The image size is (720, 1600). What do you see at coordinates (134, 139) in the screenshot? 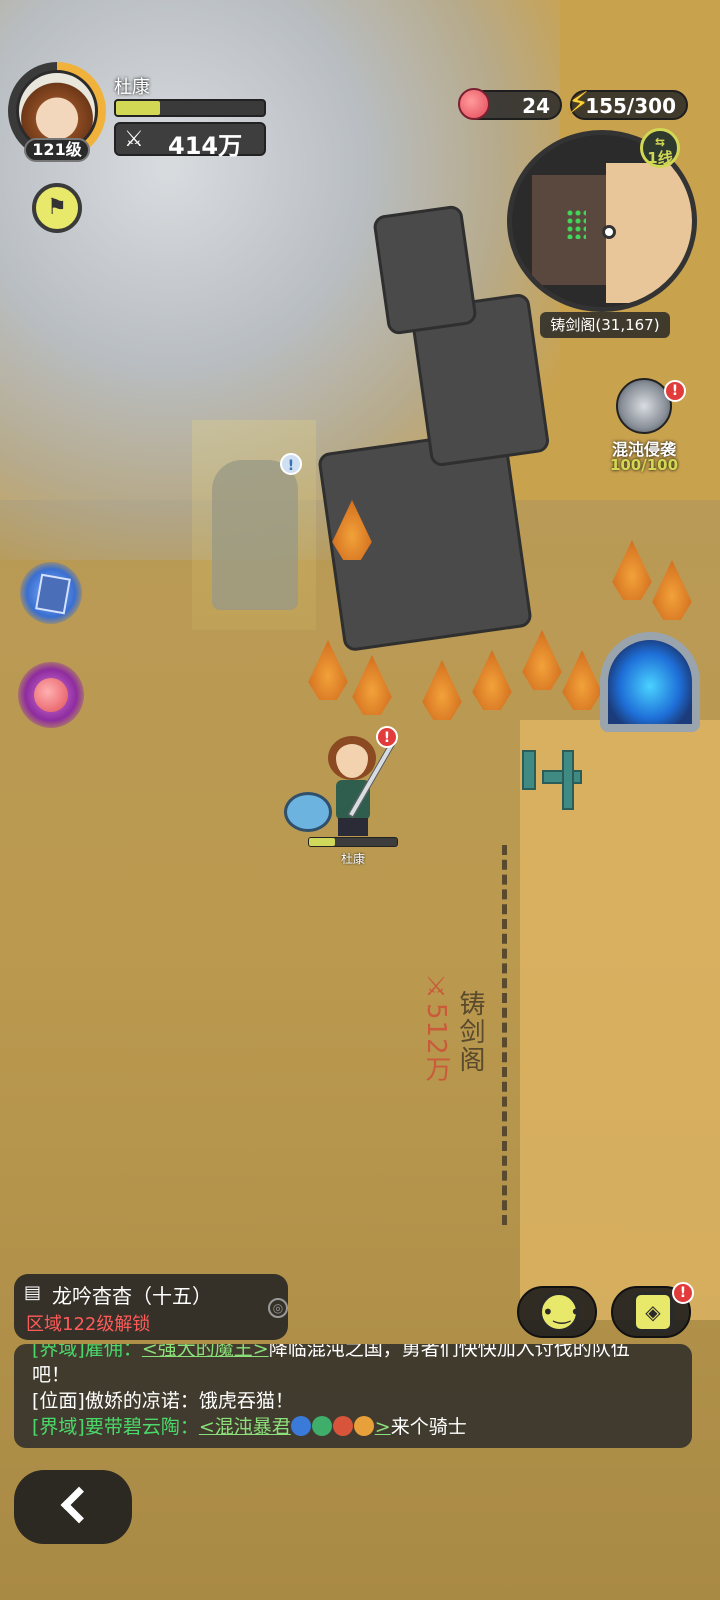
I see `crossed-swords-icon: ⚔` at bounding box center [134, 139].